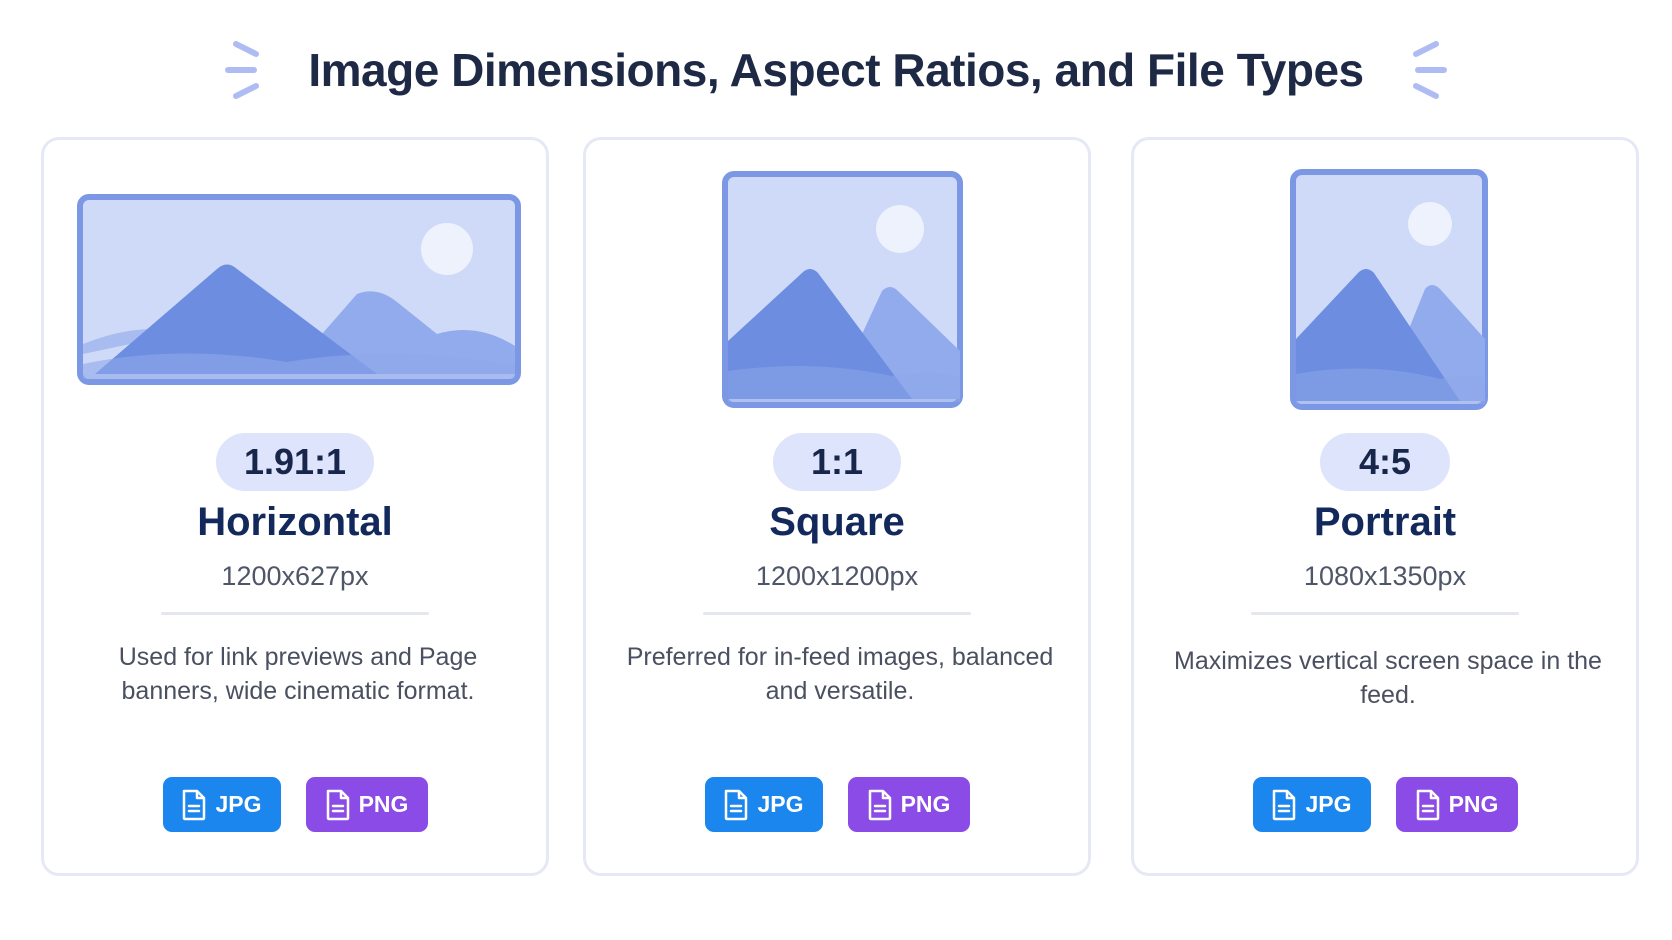 This screenshot has height=940, width=1672. I want to click on format-name: Portrait, so click(1385, 522).